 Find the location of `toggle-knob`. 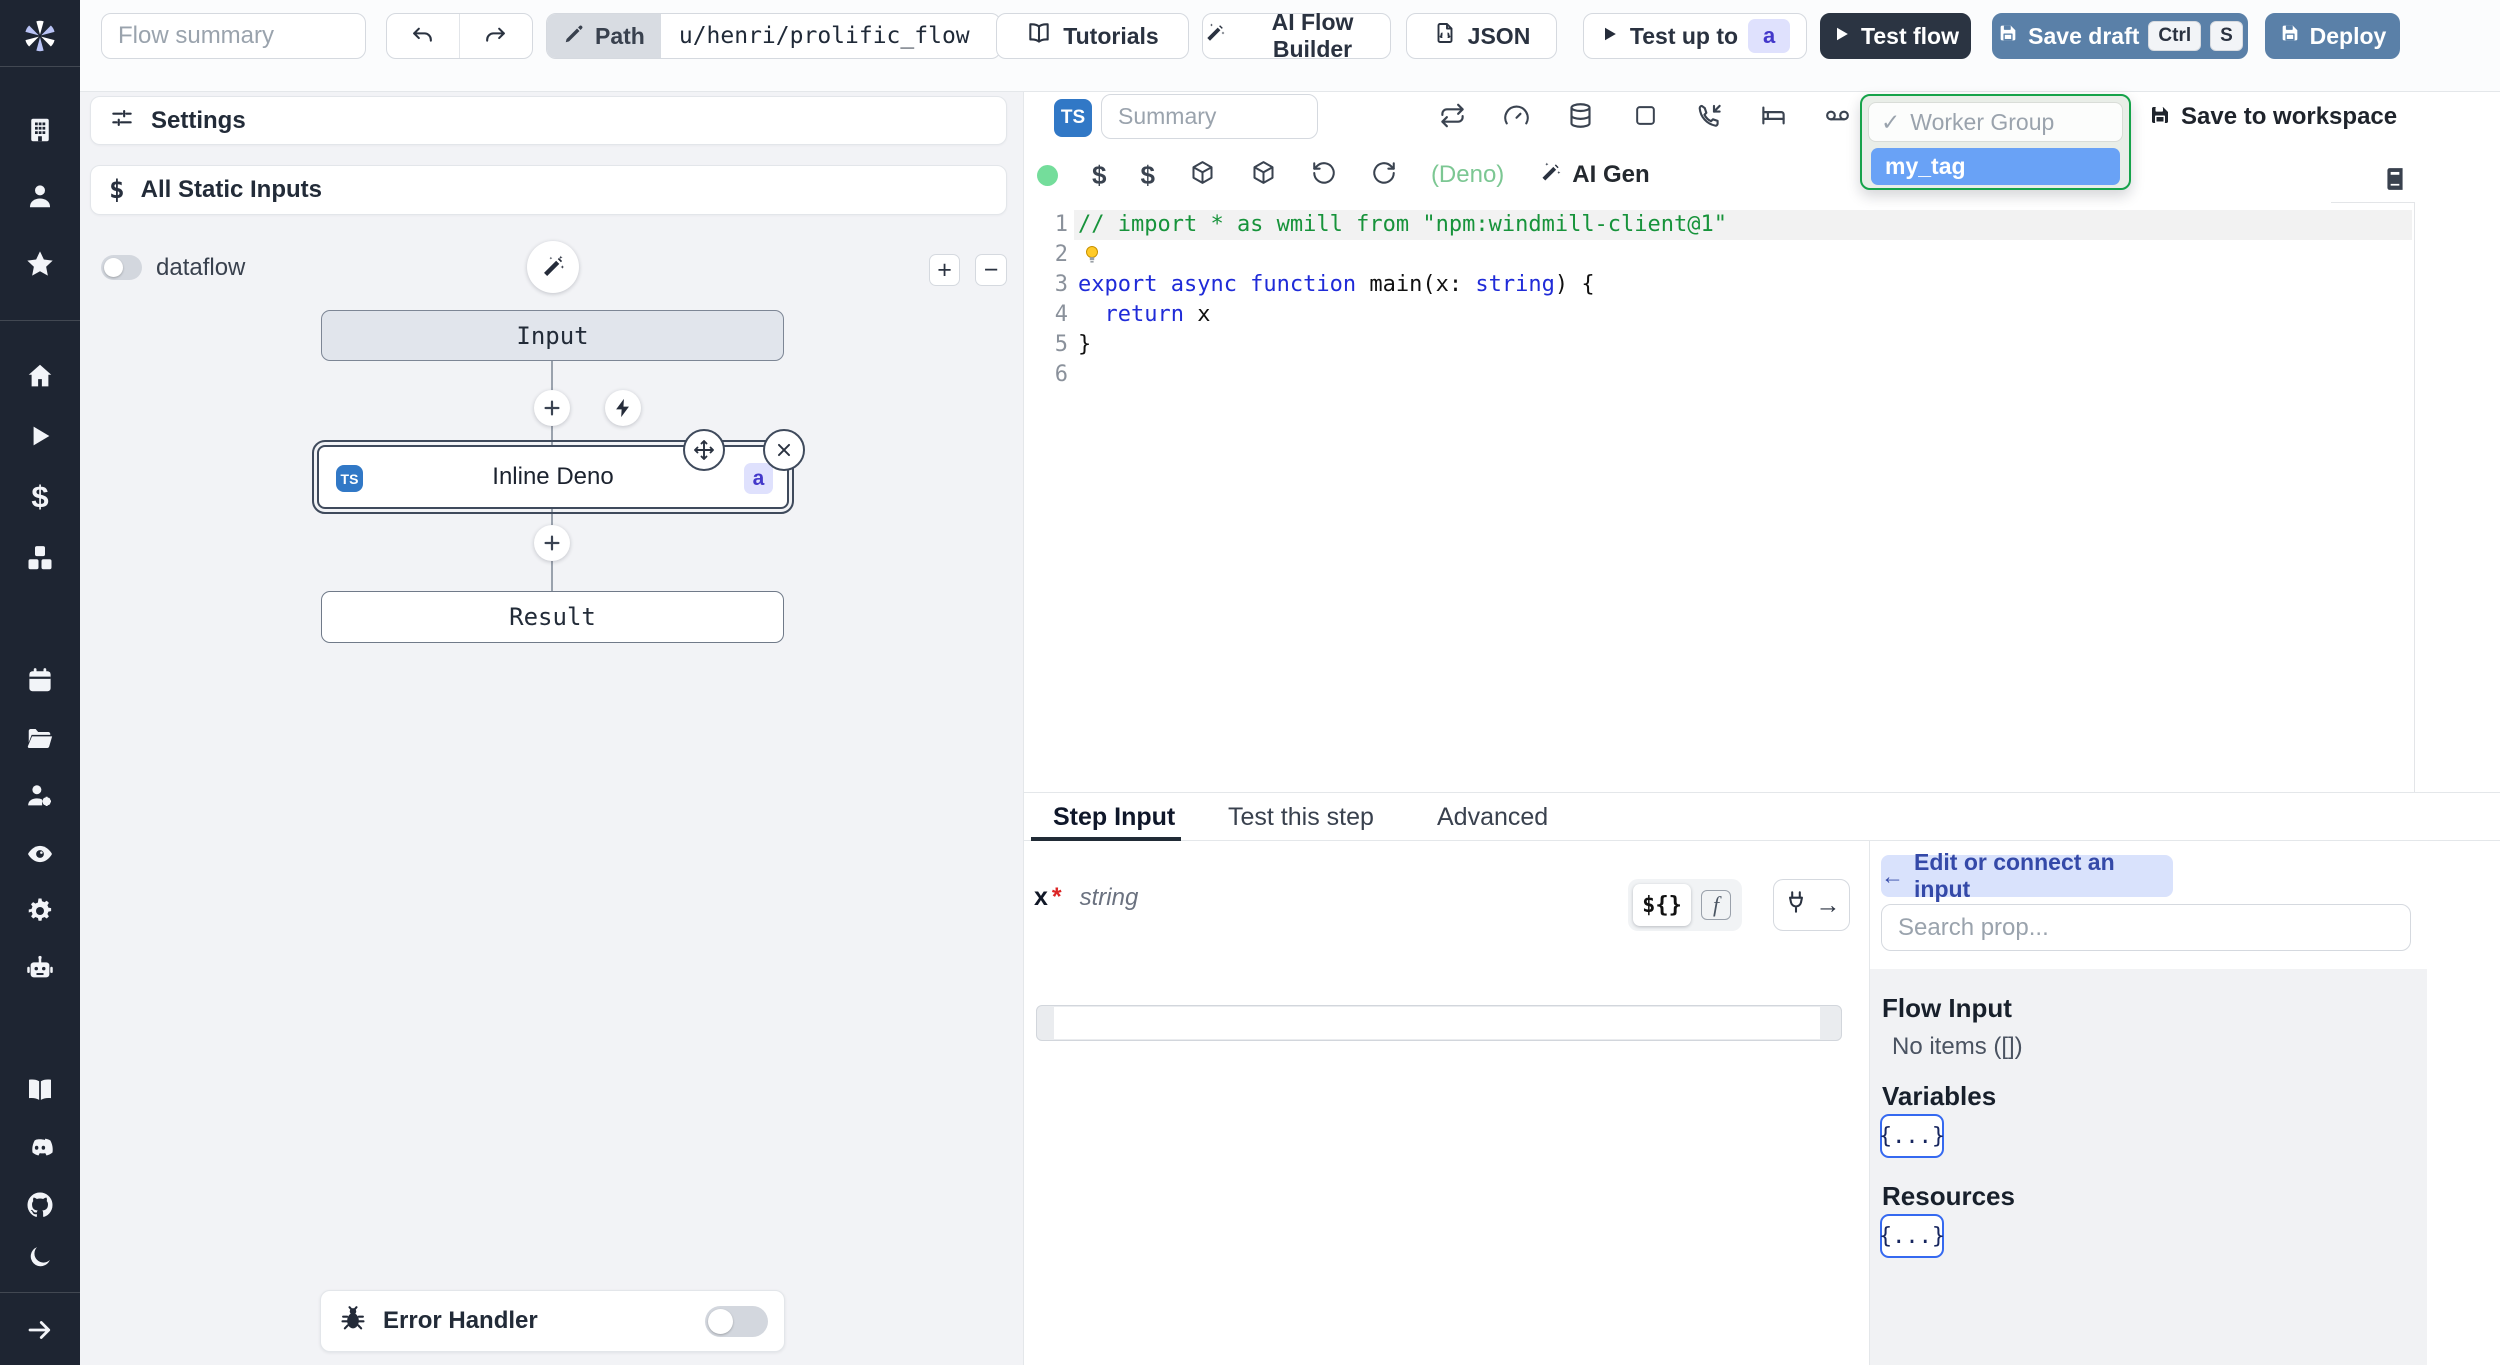

toggle-knob is located at coordinates (720, 1321).